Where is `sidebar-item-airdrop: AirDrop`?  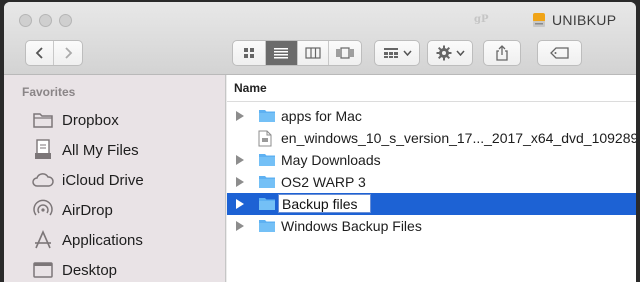
sidebar-item-airdrop: AirDrop is located at coordinates (114, 210).